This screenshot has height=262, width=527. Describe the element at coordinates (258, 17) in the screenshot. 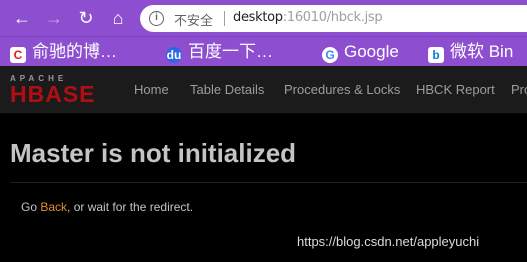

I see `url-host: desktop` at that location.